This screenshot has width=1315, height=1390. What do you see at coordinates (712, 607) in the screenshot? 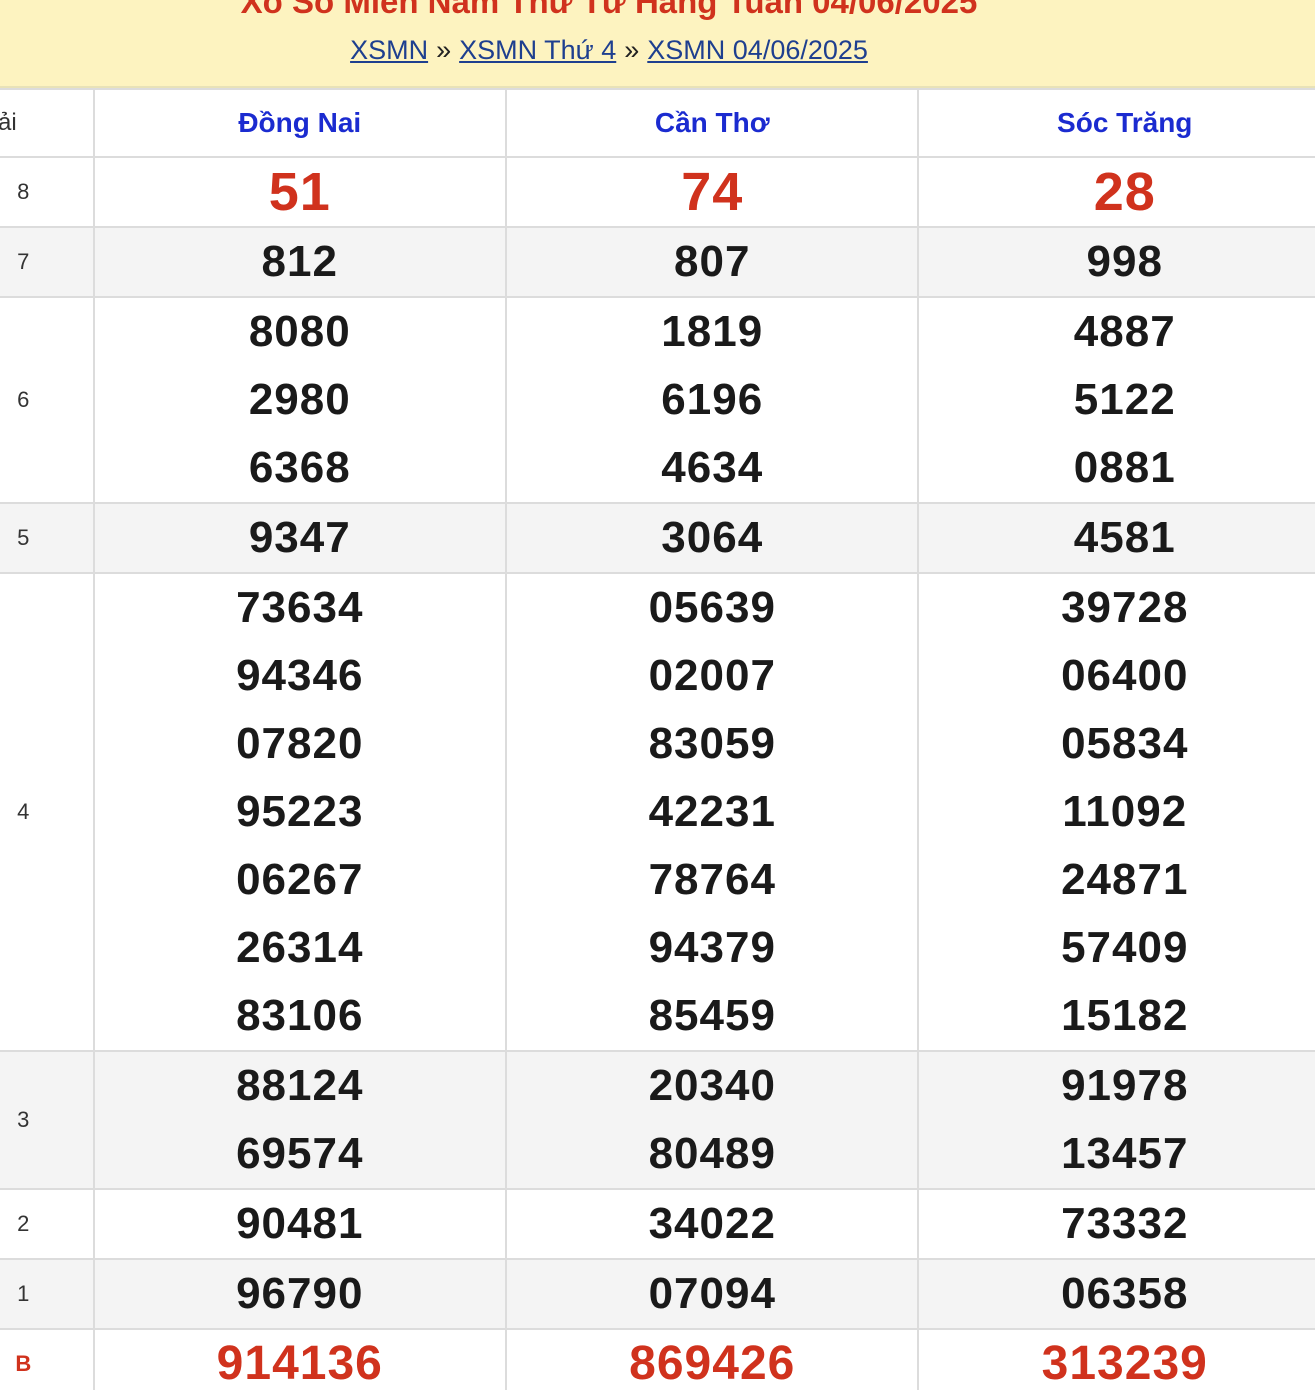
I see `result-number: 05639` at bounding box center [712, 607].